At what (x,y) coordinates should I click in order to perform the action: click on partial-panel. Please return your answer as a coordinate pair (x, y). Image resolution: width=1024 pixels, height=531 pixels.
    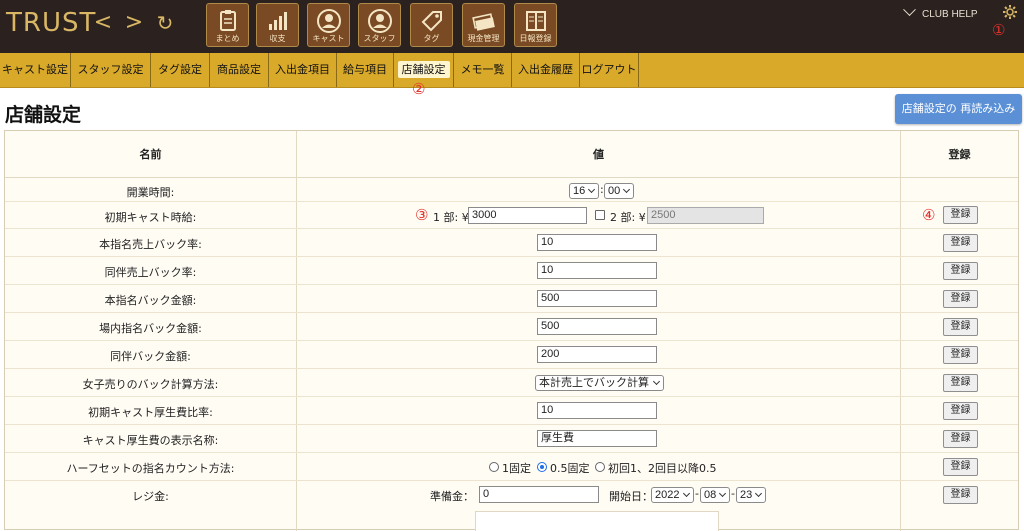
    Looking at the image, I should click on (597, 521).